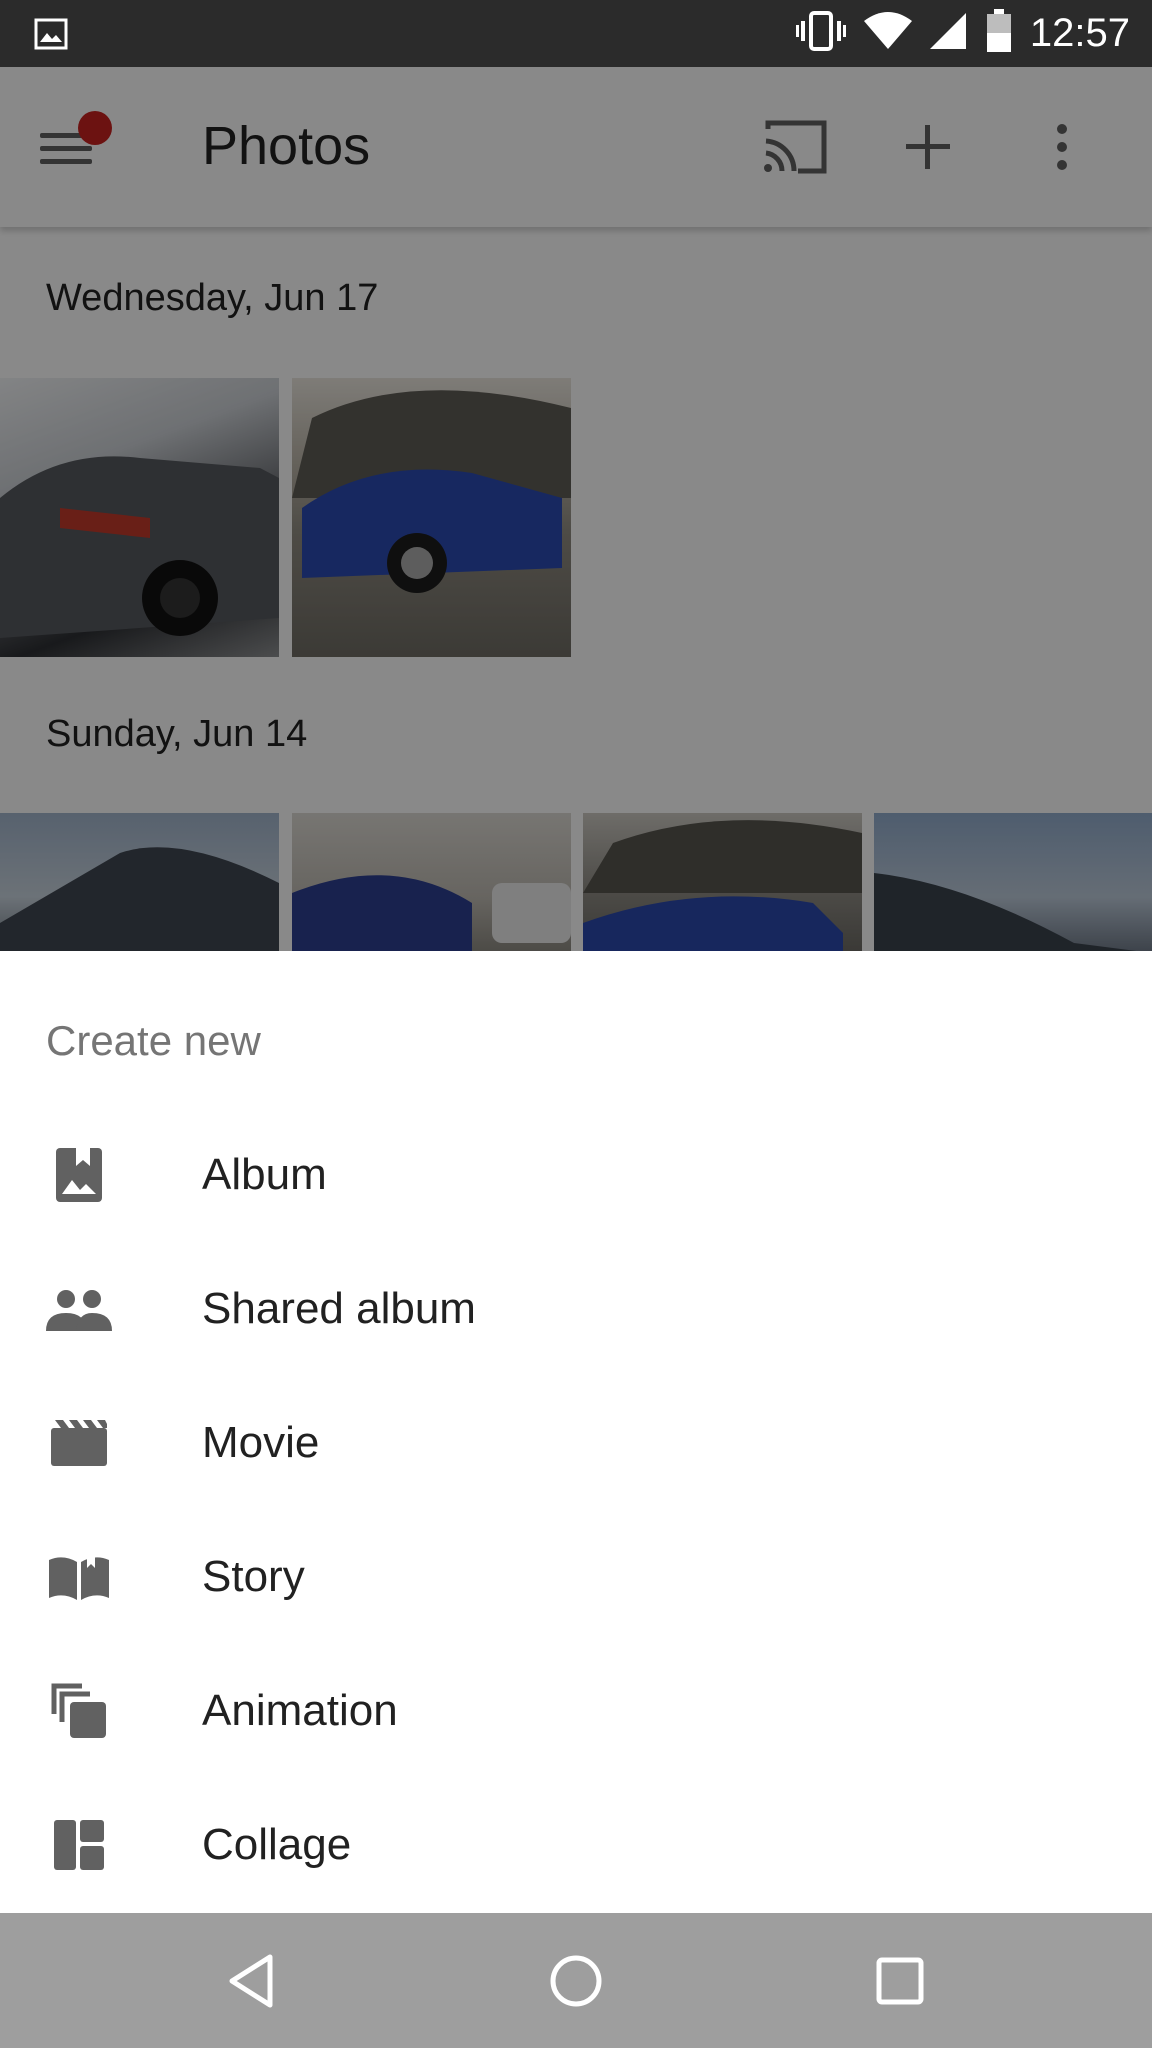 This screenshot has width=1152, height=2048. Describe the element at coordinates (948, 33) in the screenshot. I see `signal-icon` at that location.